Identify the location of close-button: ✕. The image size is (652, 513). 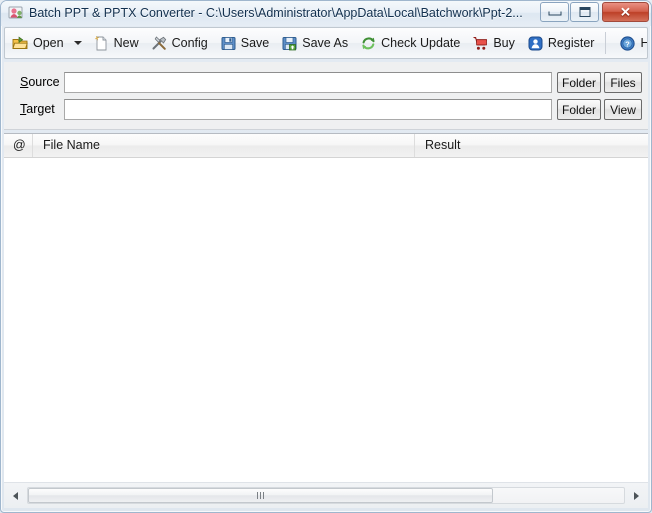
(625, 12).